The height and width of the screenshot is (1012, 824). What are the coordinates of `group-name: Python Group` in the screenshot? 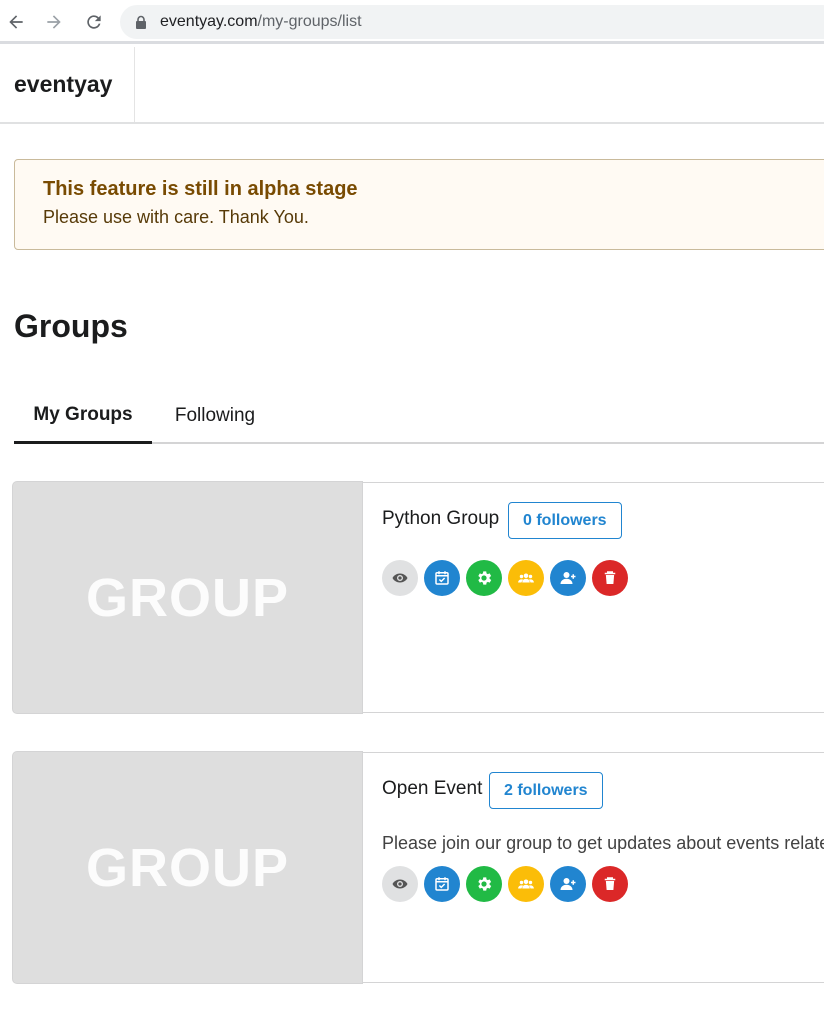 It's located at (440, 519).